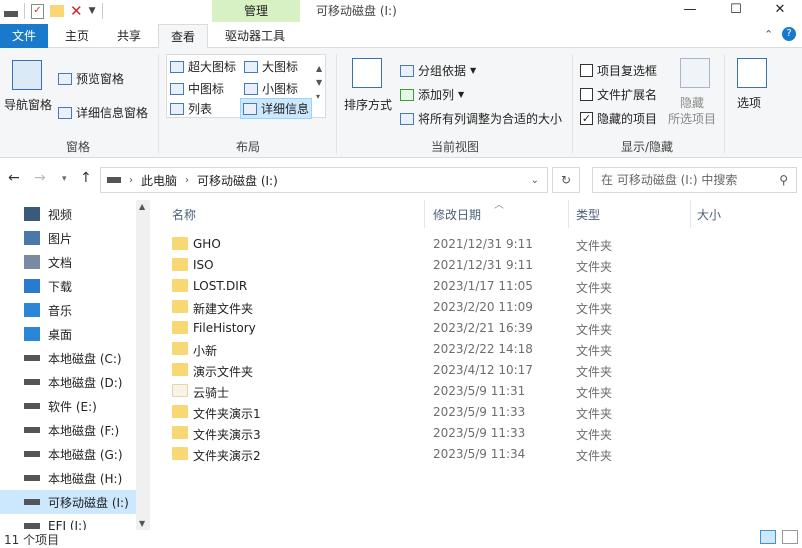 The image size is (802, 548). Describe the element at coordinates (14, 178) in the screenshot. I see `back-icon: ←` at that location.